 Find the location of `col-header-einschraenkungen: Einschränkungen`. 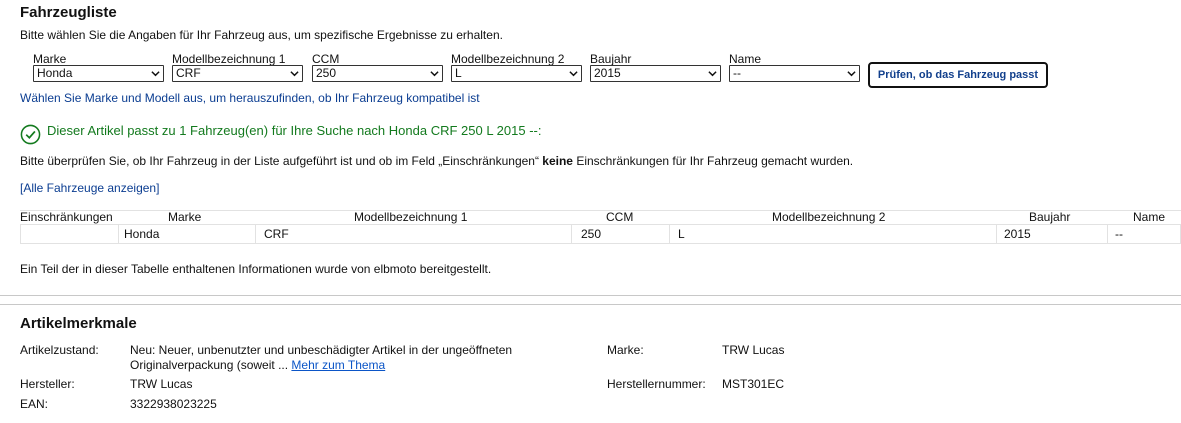

col-header-einschraenkungen: Einschränkungen is located at coordinates (66, 217).